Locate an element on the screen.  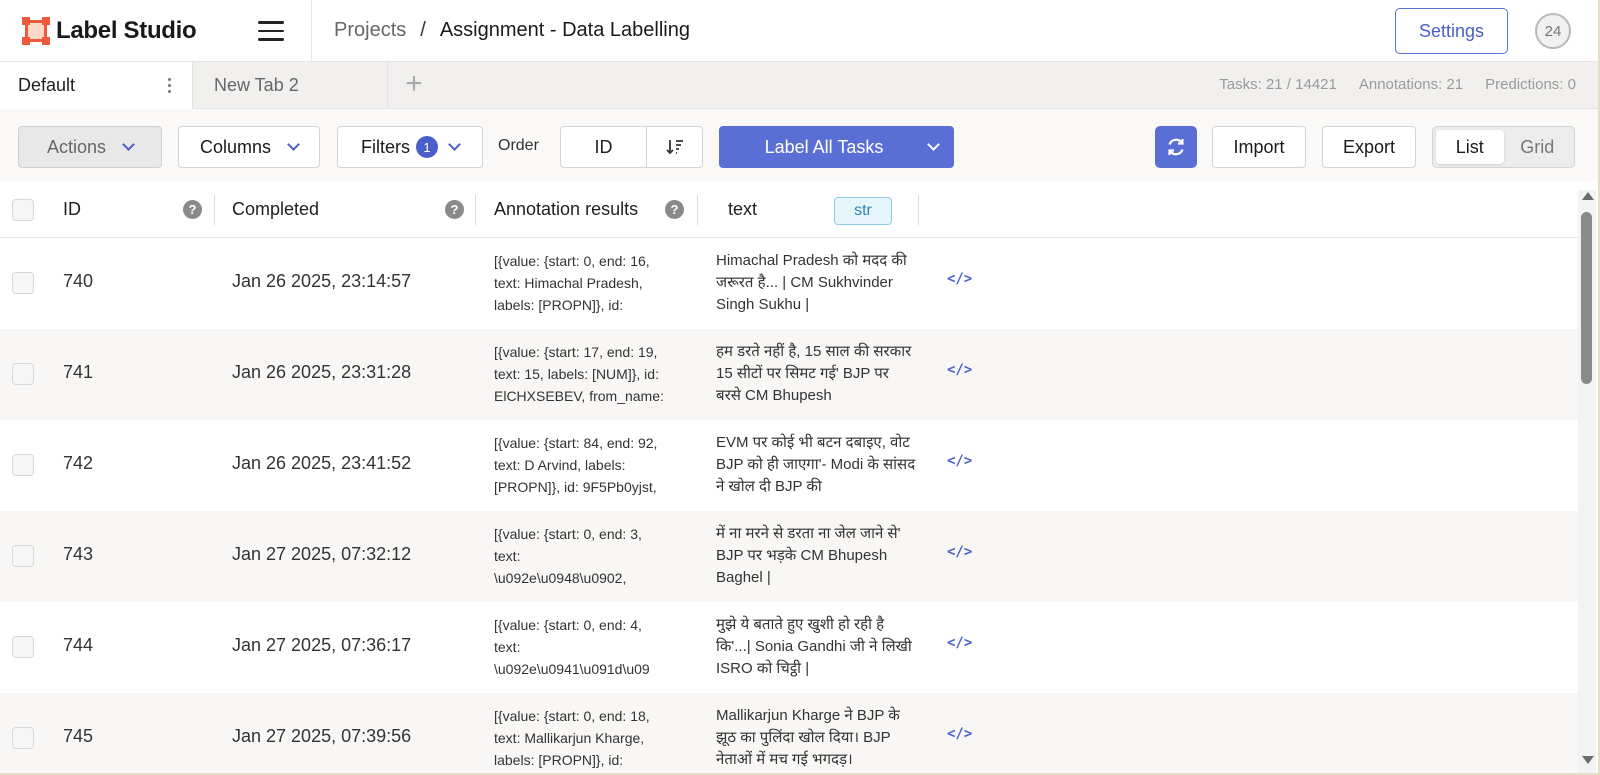
columns-dropdown: Columns is located at coordinates (249, 147).